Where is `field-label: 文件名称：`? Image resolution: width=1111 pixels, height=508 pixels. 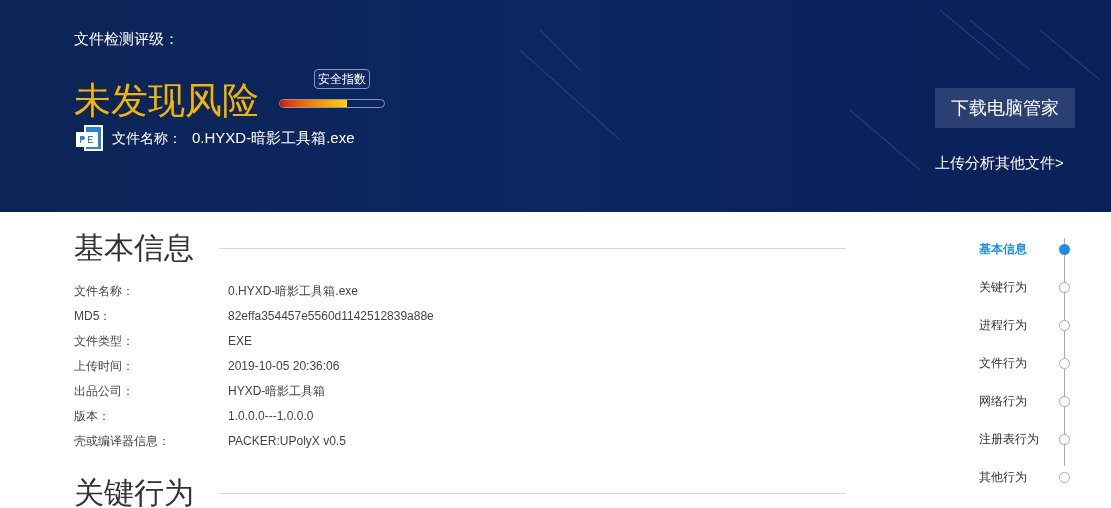 field-label: 文件名称： is located at coordinates (104, 291).